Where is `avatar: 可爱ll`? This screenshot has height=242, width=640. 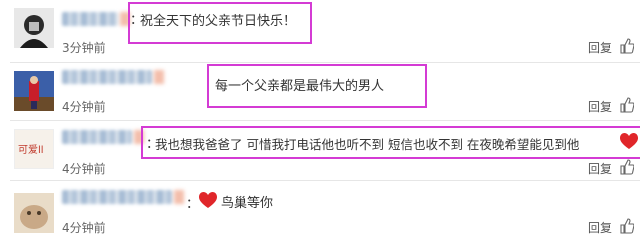
avatar: 可爱ll is located at coordinates (34, 149).